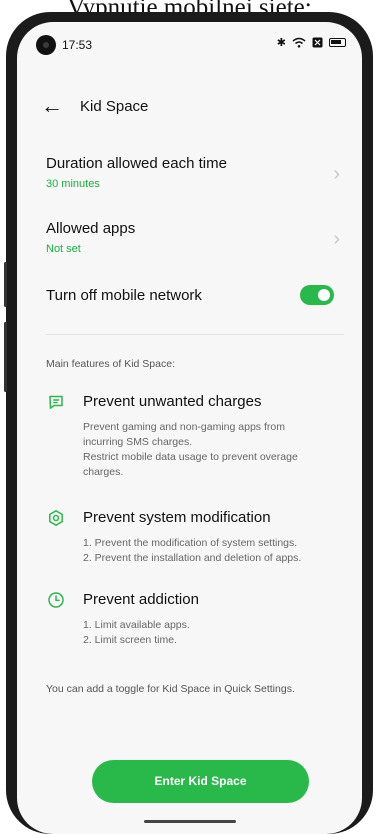  What do you see at coordinates (73, 184) in the screenshot?
I see `duration-value: 30 minutes` at bounding box center [73, 184].